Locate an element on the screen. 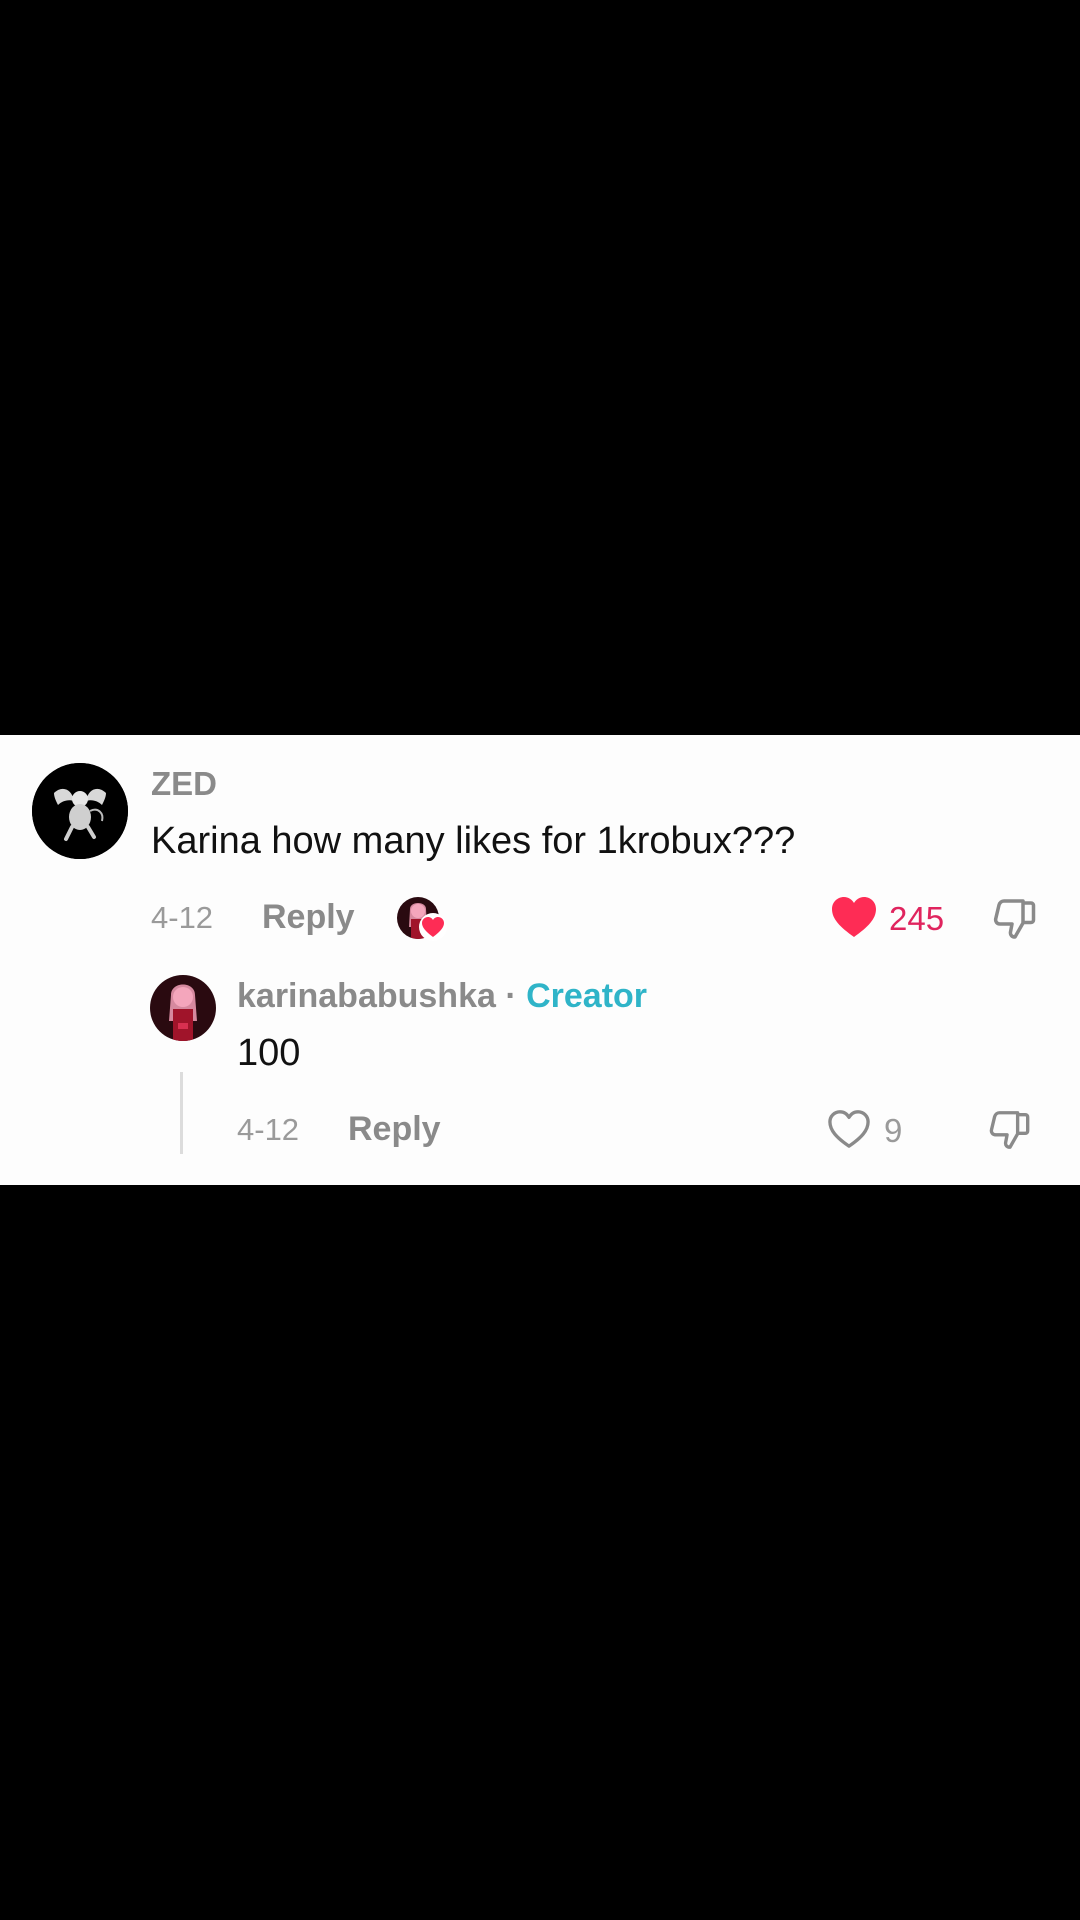 The height and width of the screenshot is (1920, 1080). heart-outline-icon is located at coordinates (849, 1129).